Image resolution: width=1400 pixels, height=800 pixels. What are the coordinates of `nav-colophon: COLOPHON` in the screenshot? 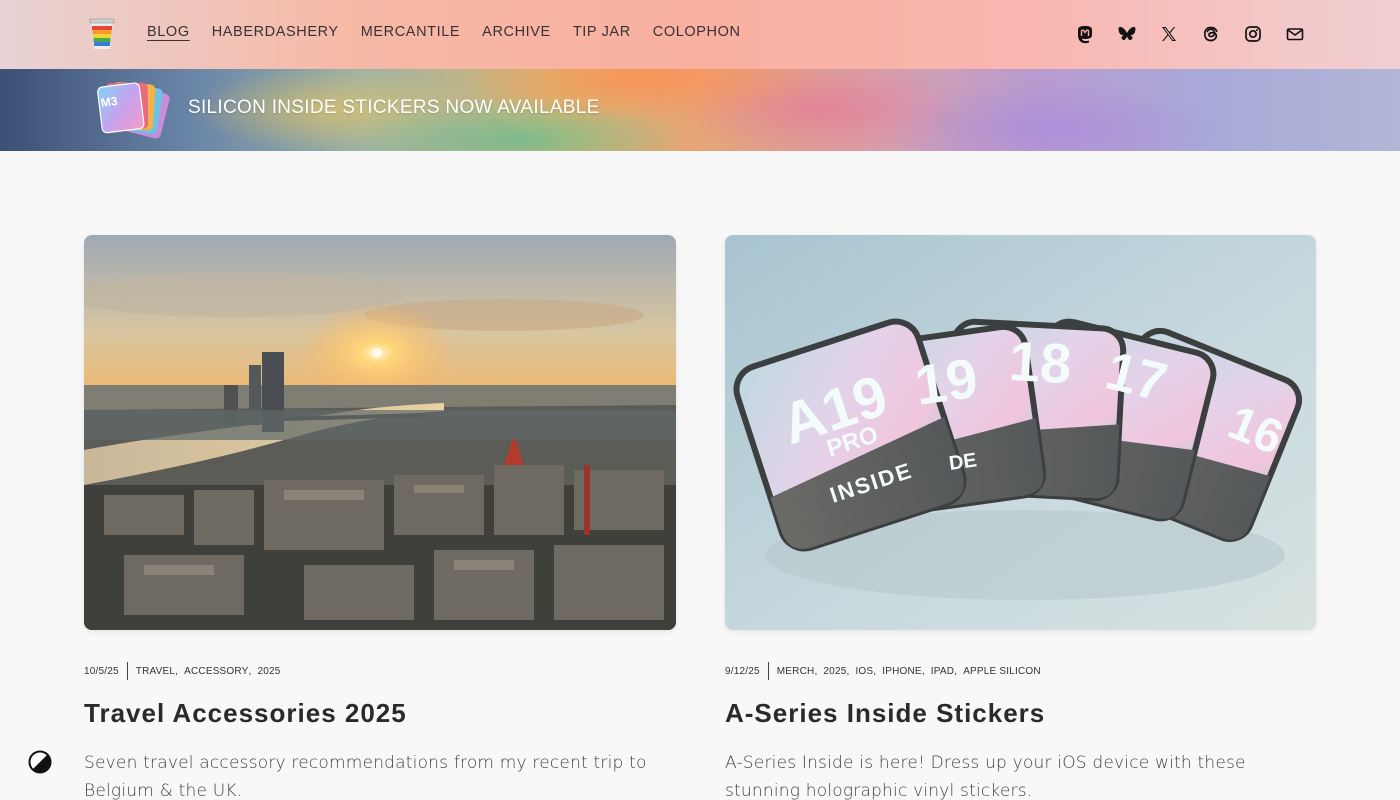 It's located at (697, 32).